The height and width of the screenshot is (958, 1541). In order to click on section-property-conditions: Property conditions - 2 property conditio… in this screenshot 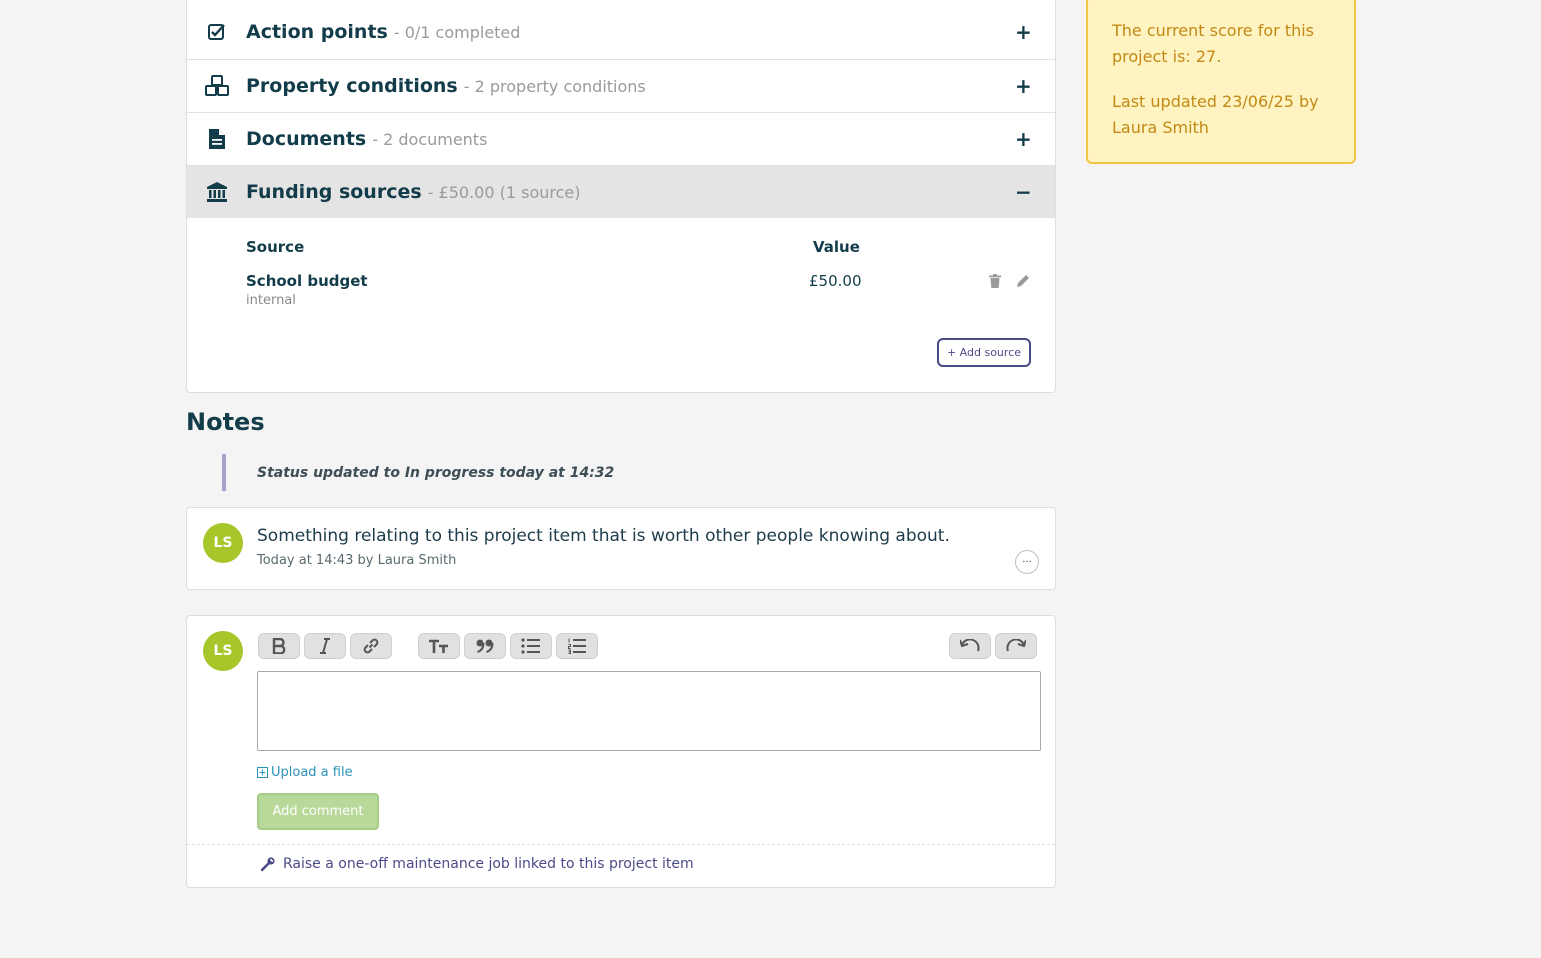, I will do `click(621, 85)`.